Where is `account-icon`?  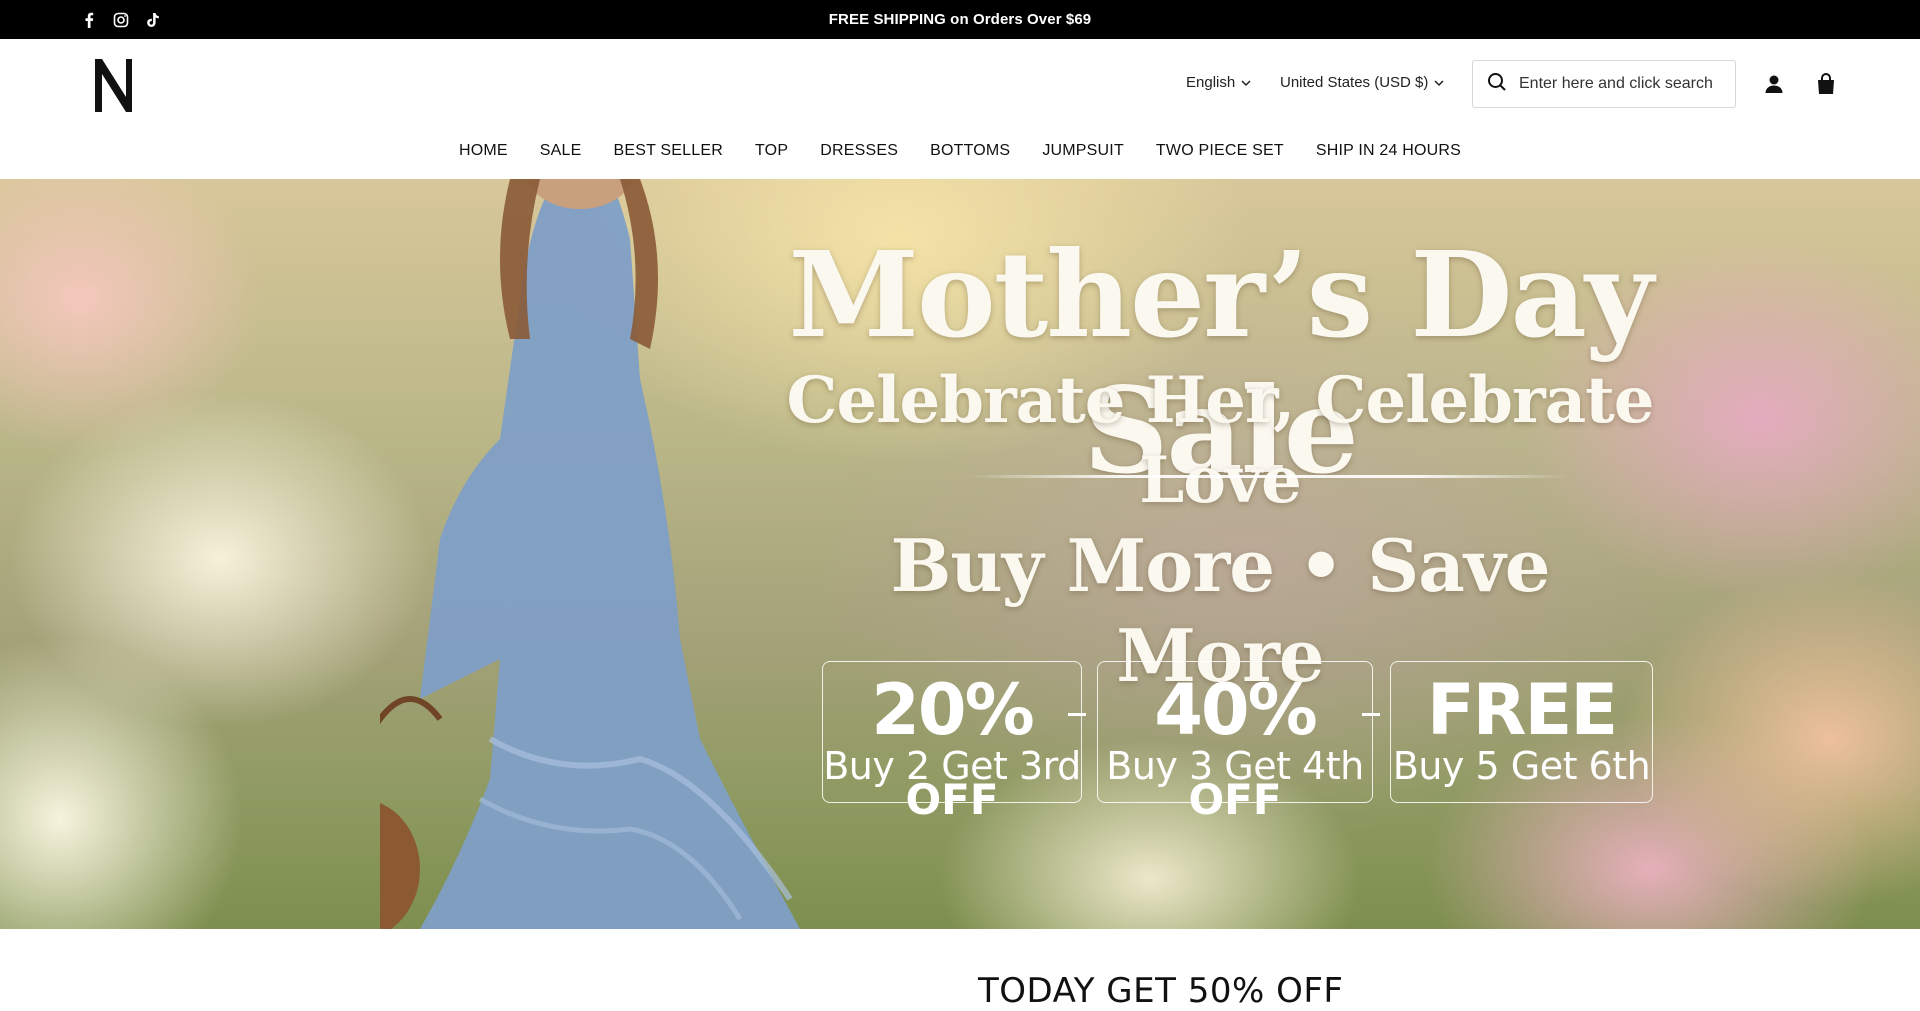 account-icon is located at coordinates (1774, 84).